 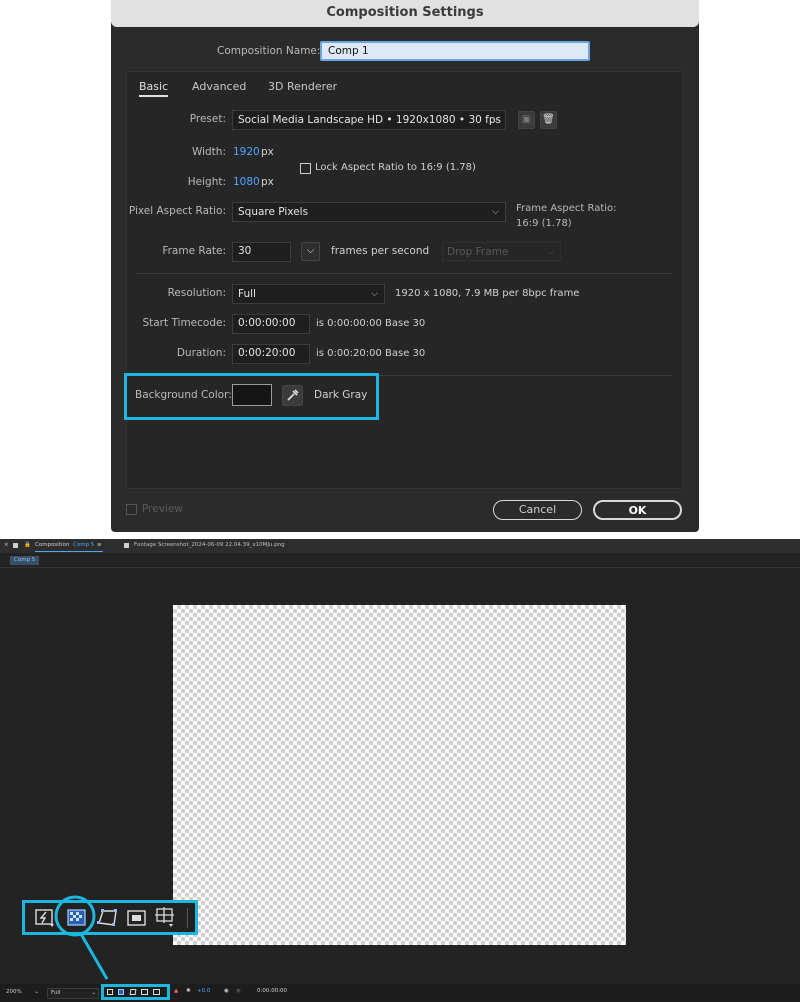 What do you see at coordinates (184, 323) in the screenshot?
I see `start-timecode-label: Start Timecode:` at bounding box center [184, 323].